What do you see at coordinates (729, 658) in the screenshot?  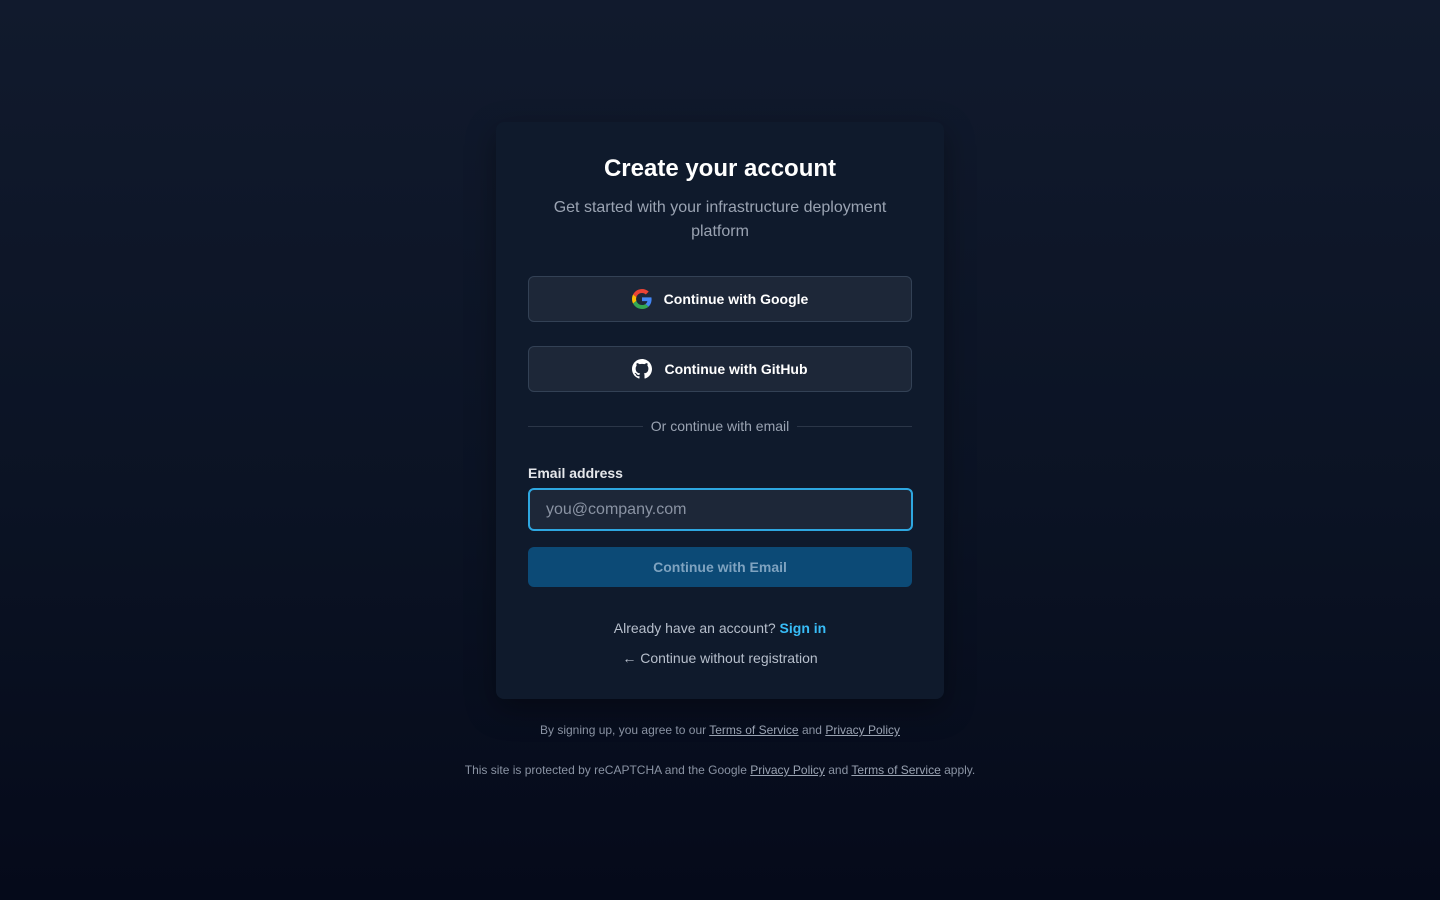 I see `skip-label: Continue without registration` at bounding box center [729, 658].